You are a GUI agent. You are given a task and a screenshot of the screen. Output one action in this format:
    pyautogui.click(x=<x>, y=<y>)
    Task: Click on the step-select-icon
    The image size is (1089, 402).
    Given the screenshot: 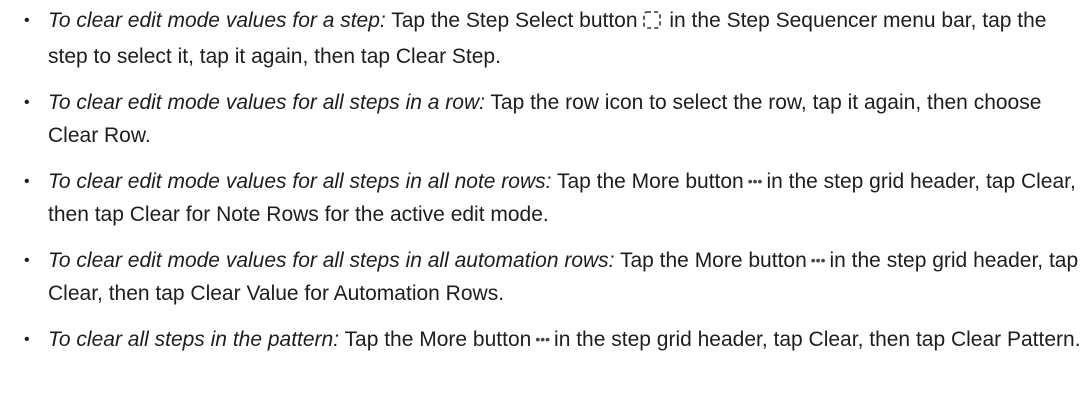 What is the action you would take?
    pyautogui.click(x=652, y=23)
    